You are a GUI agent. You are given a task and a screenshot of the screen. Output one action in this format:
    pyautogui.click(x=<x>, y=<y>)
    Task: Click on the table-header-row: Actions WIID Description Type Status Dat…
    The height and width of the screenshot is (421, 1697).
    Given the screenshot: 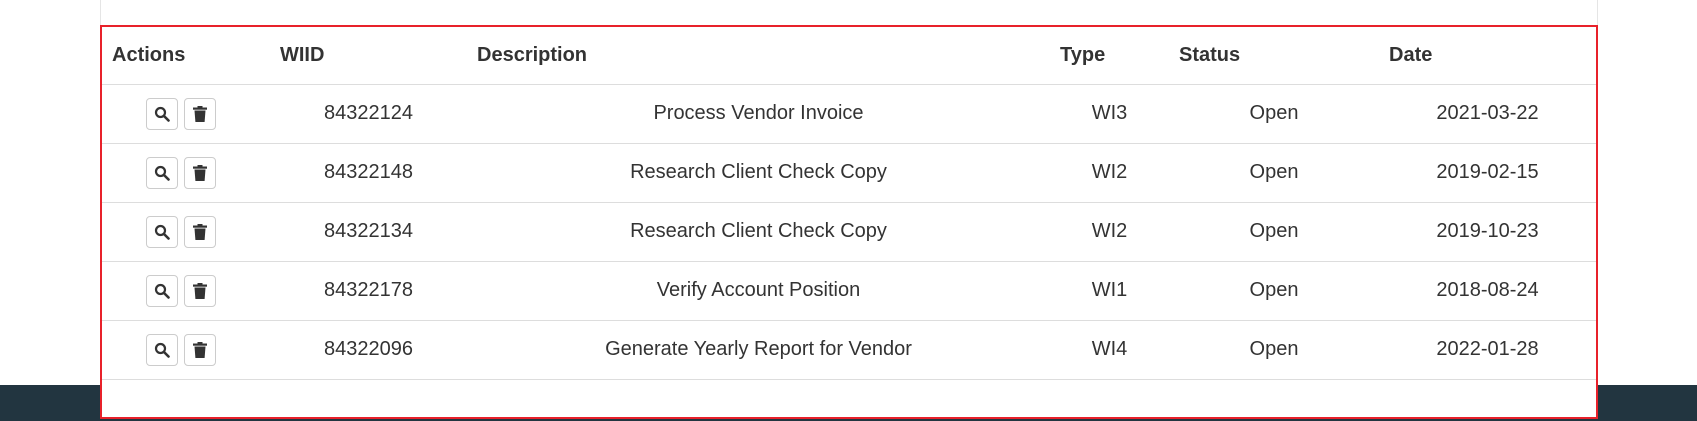 What is the action you would take?
    pyautogui.click(x=849, y=56)
    